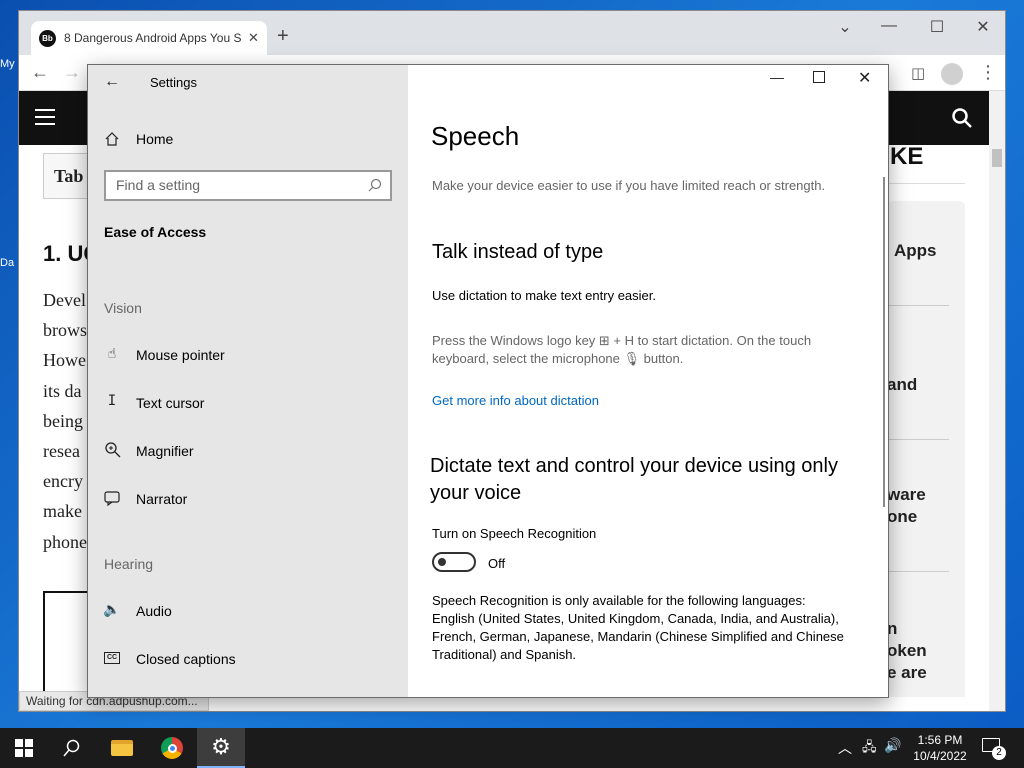 This screenshot has width=1024, height=768. Describe the element at coordinates (173, 82) in the screenshot. I see `window-title: Settings` at that location.